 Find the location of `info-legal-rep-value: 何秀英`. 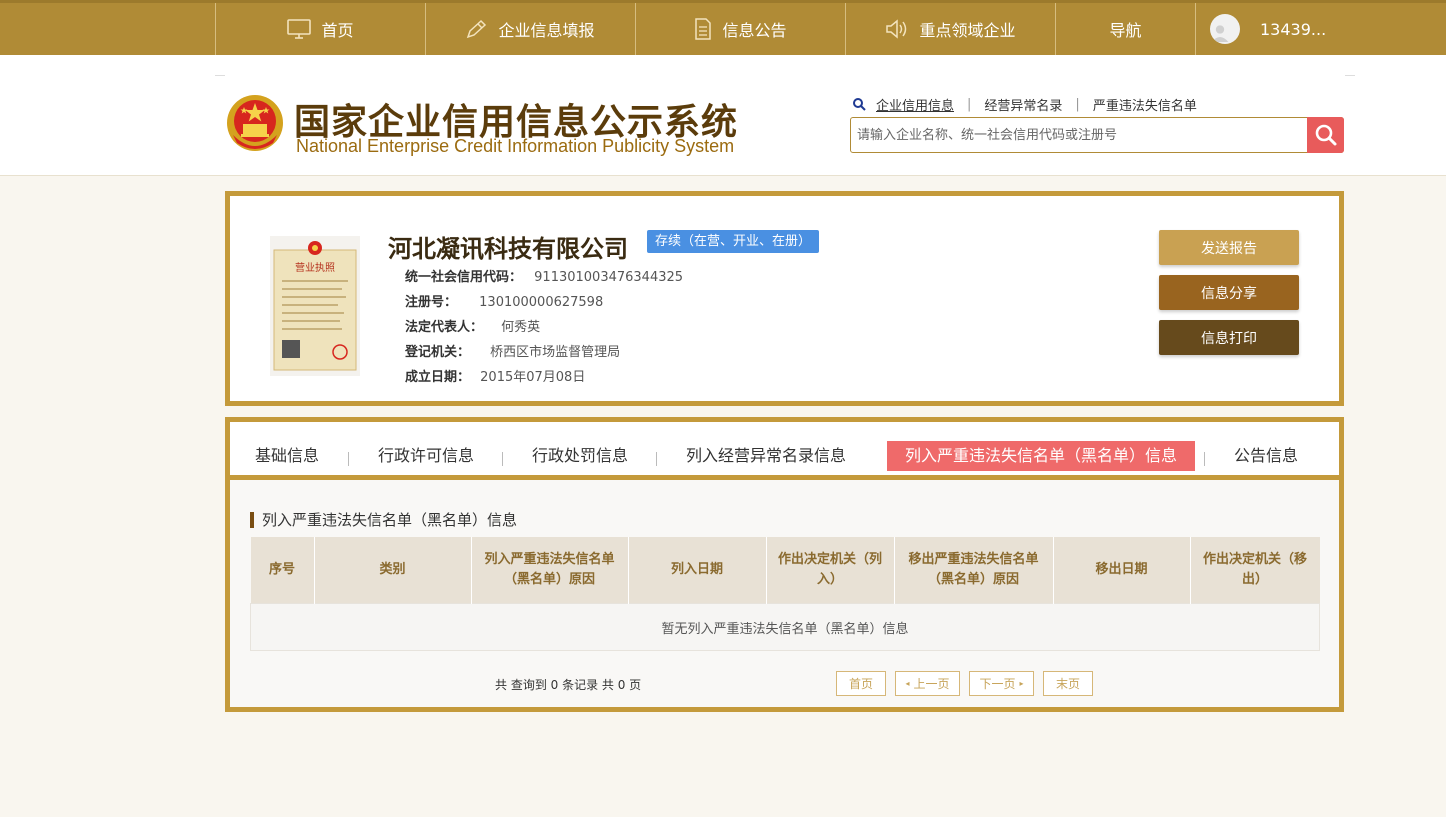

info-legal-rep-value: 何秀英 is located at coordinates (521, 327).